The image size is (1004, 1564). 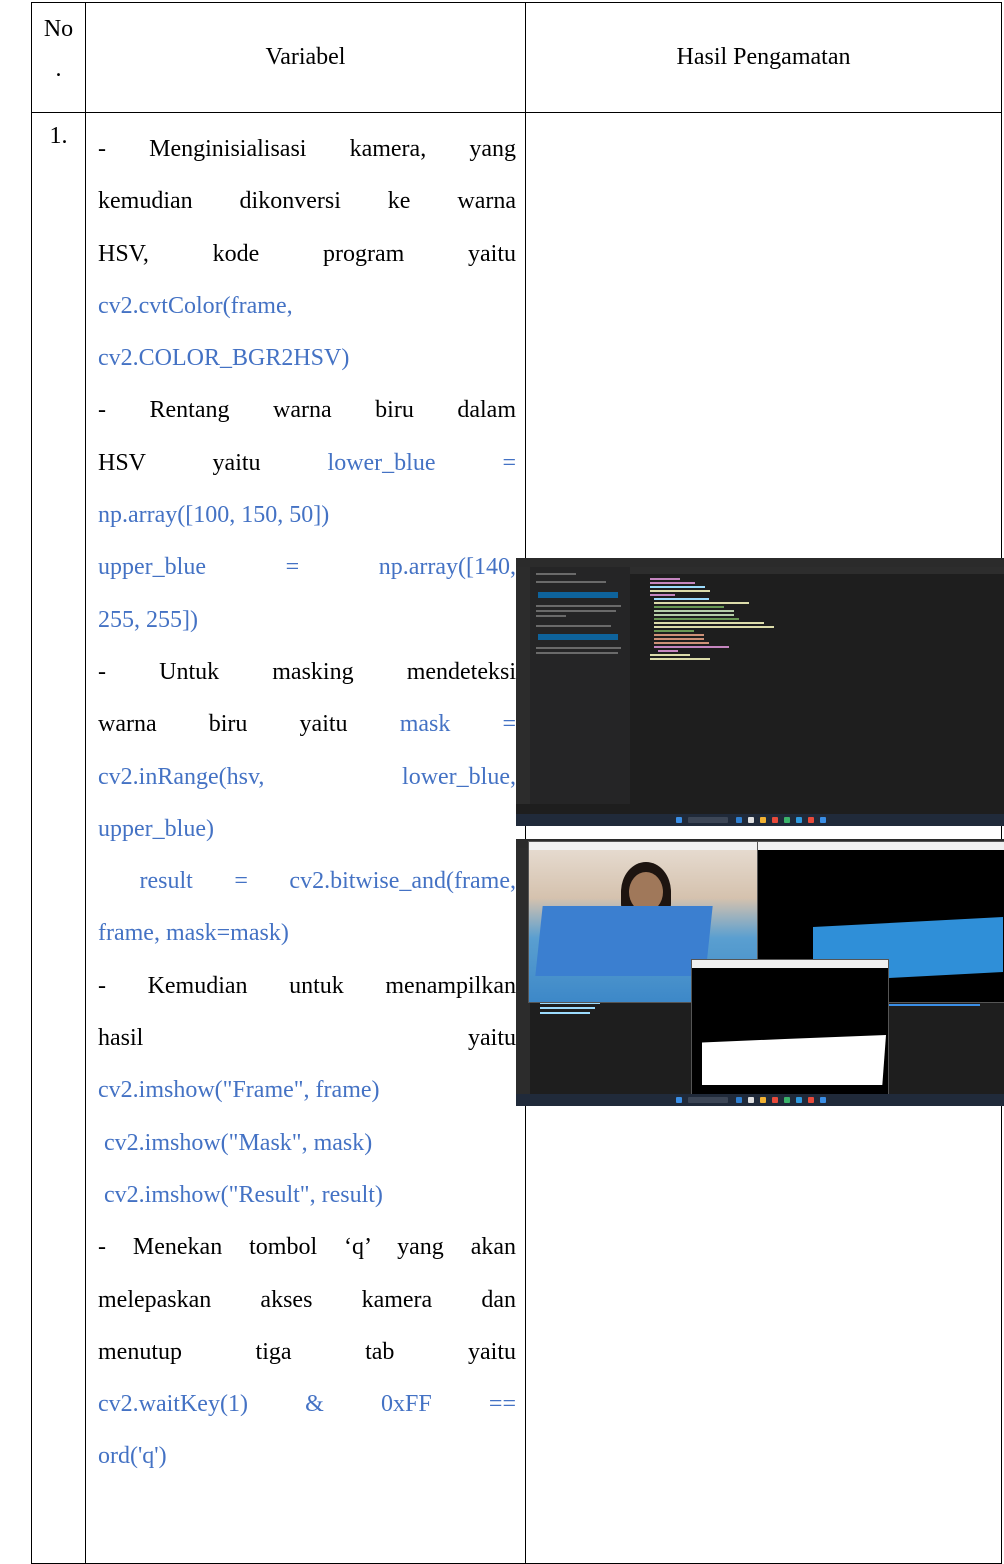 I want to click on vscode-titlebar, so click(x=760, y=562).